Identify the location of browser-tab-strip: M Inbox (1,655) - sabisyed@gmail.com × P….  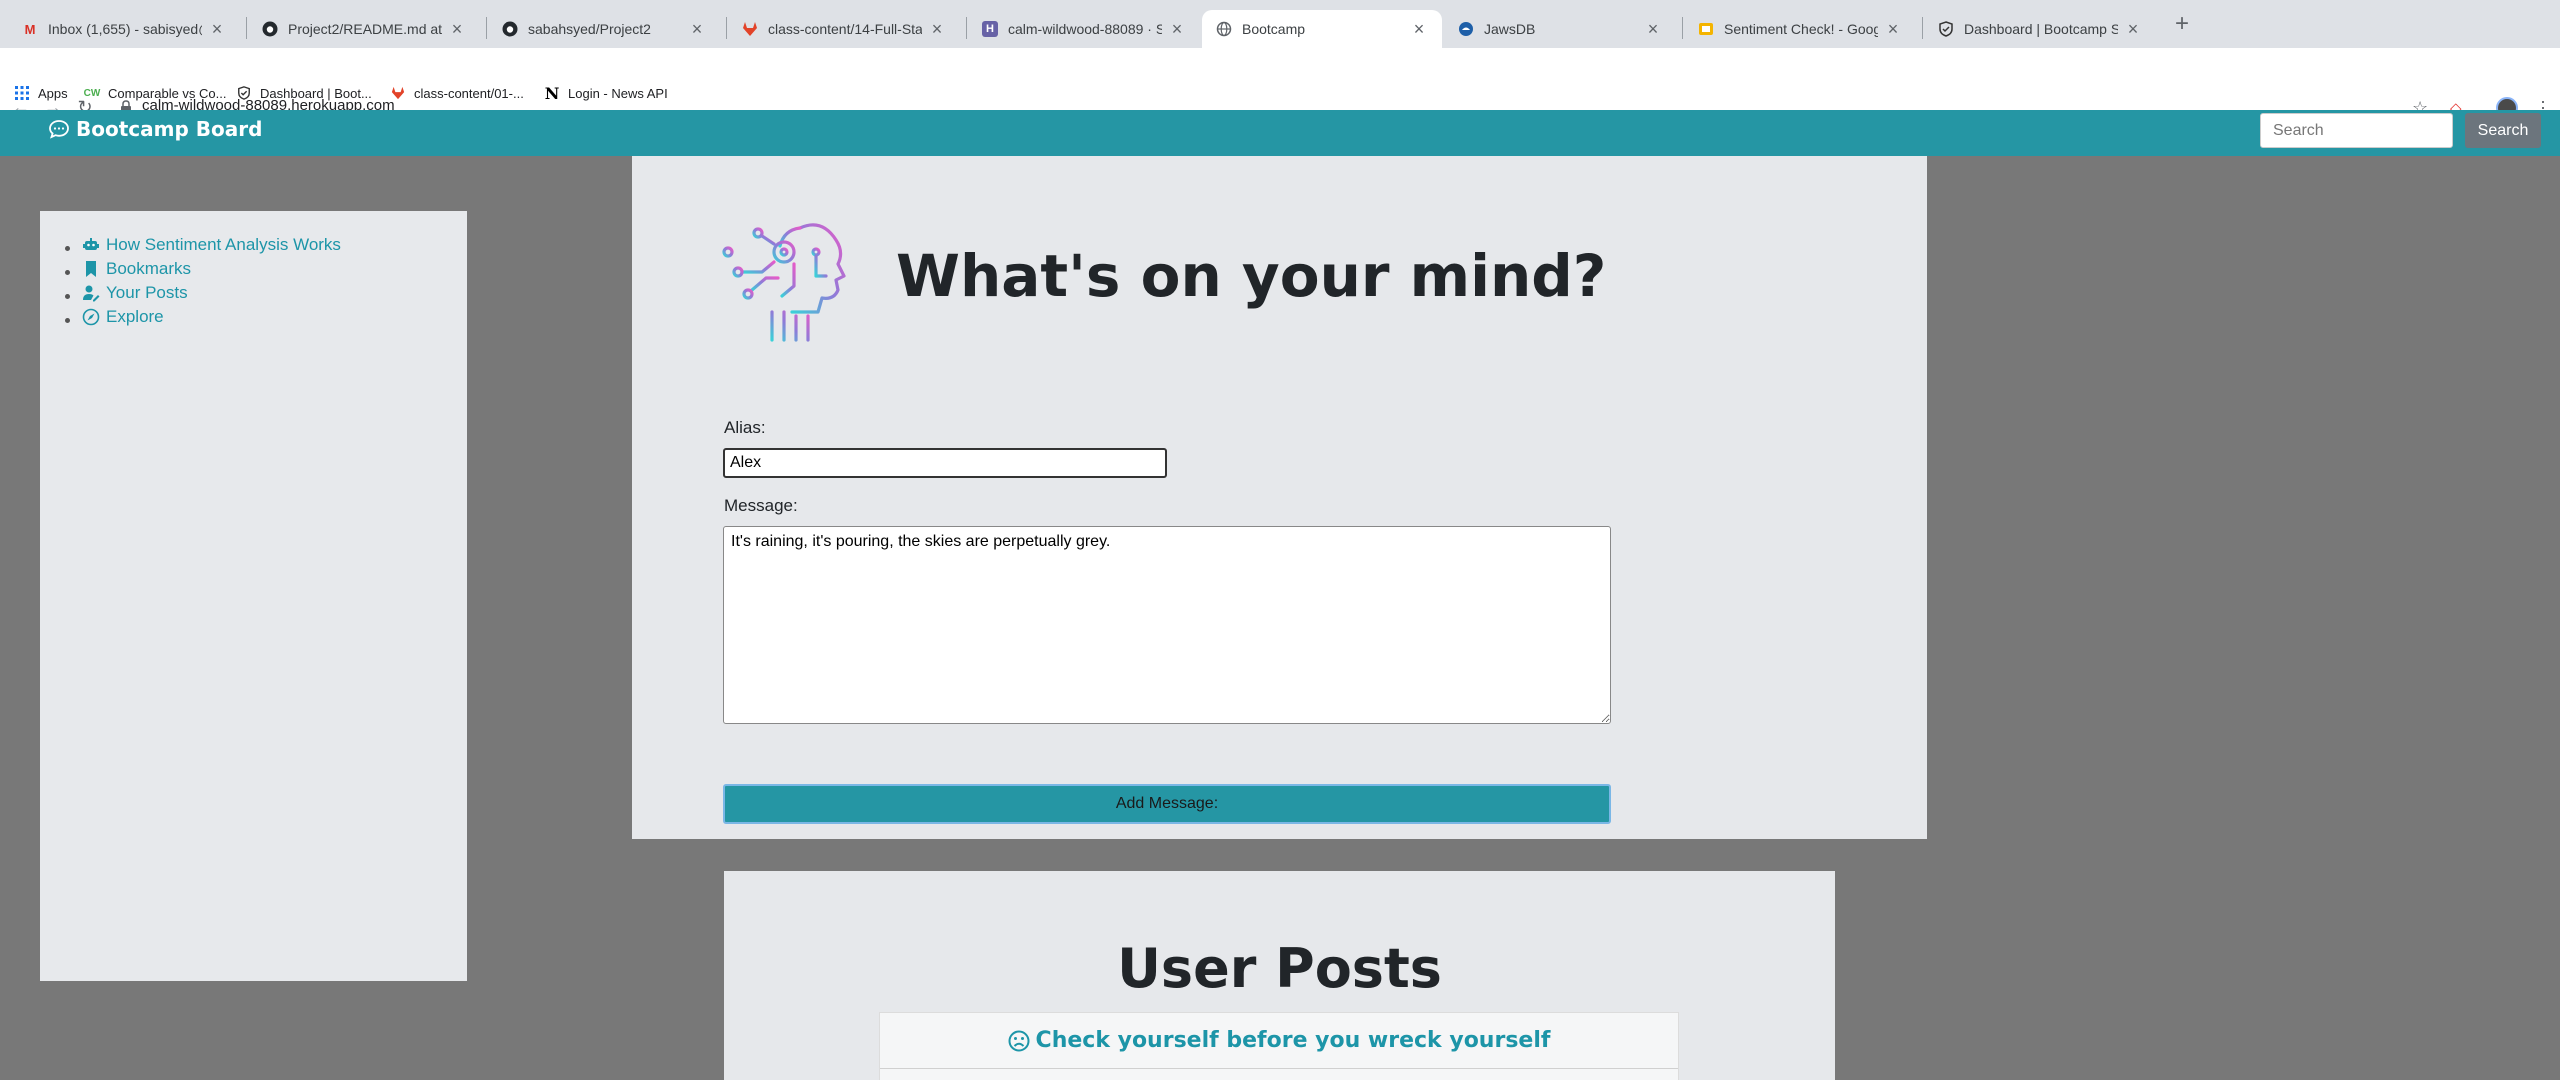
(1280, 24).